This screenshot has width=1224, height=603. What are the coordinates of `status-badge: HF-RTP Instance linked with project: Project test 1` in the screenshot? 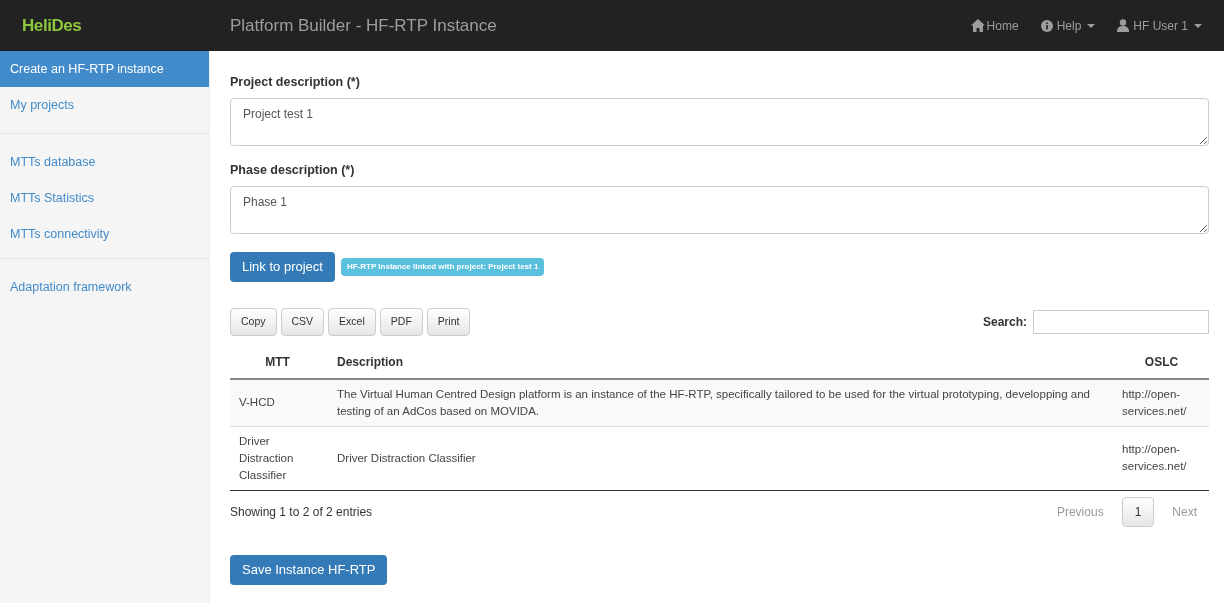 It's located at (442, 266).